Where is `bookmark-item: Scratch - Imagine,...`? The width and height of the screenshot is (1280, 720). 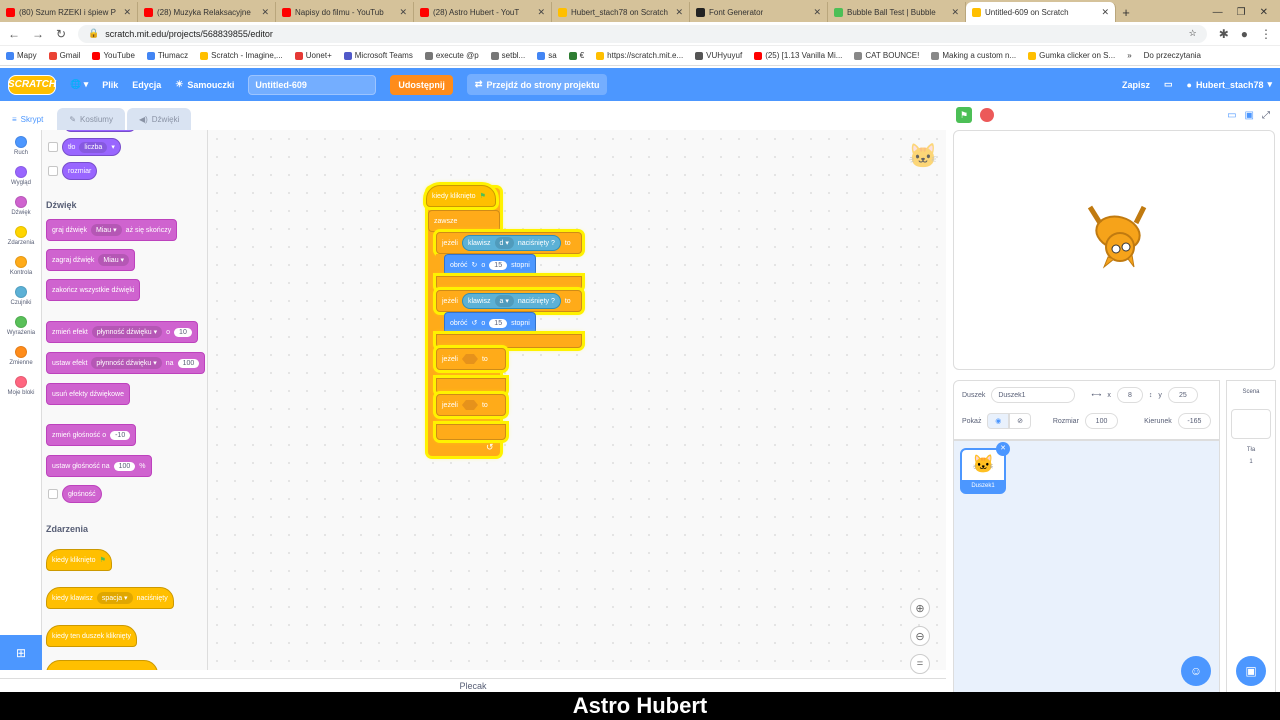
bookmark-item: Scratch - Imagine,... is located at coordinates (241, 55).